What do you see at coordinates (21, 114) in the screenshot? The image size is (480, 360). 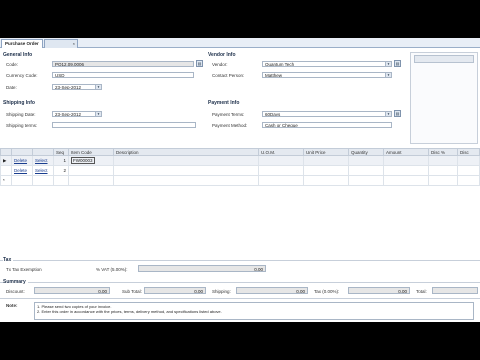 I see `shipping-date-label: Shipping Date:` at bounding box center [21, 114].